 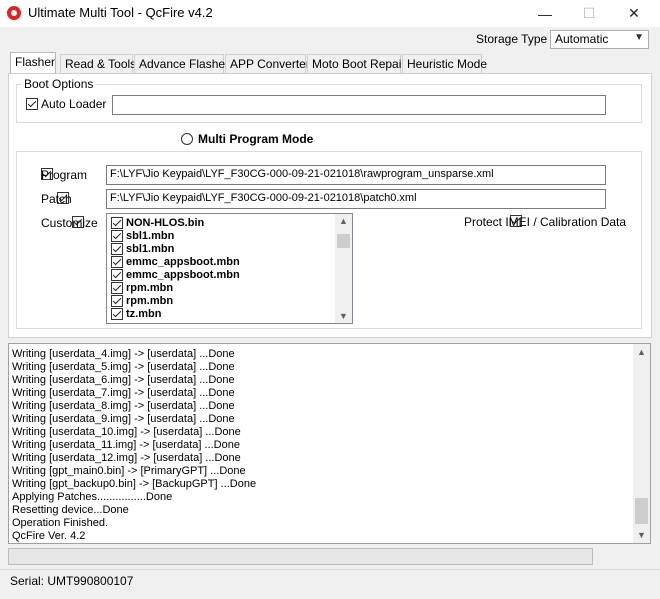 I want to click on list-item: tz.mbn, so click(x=136, y=313).